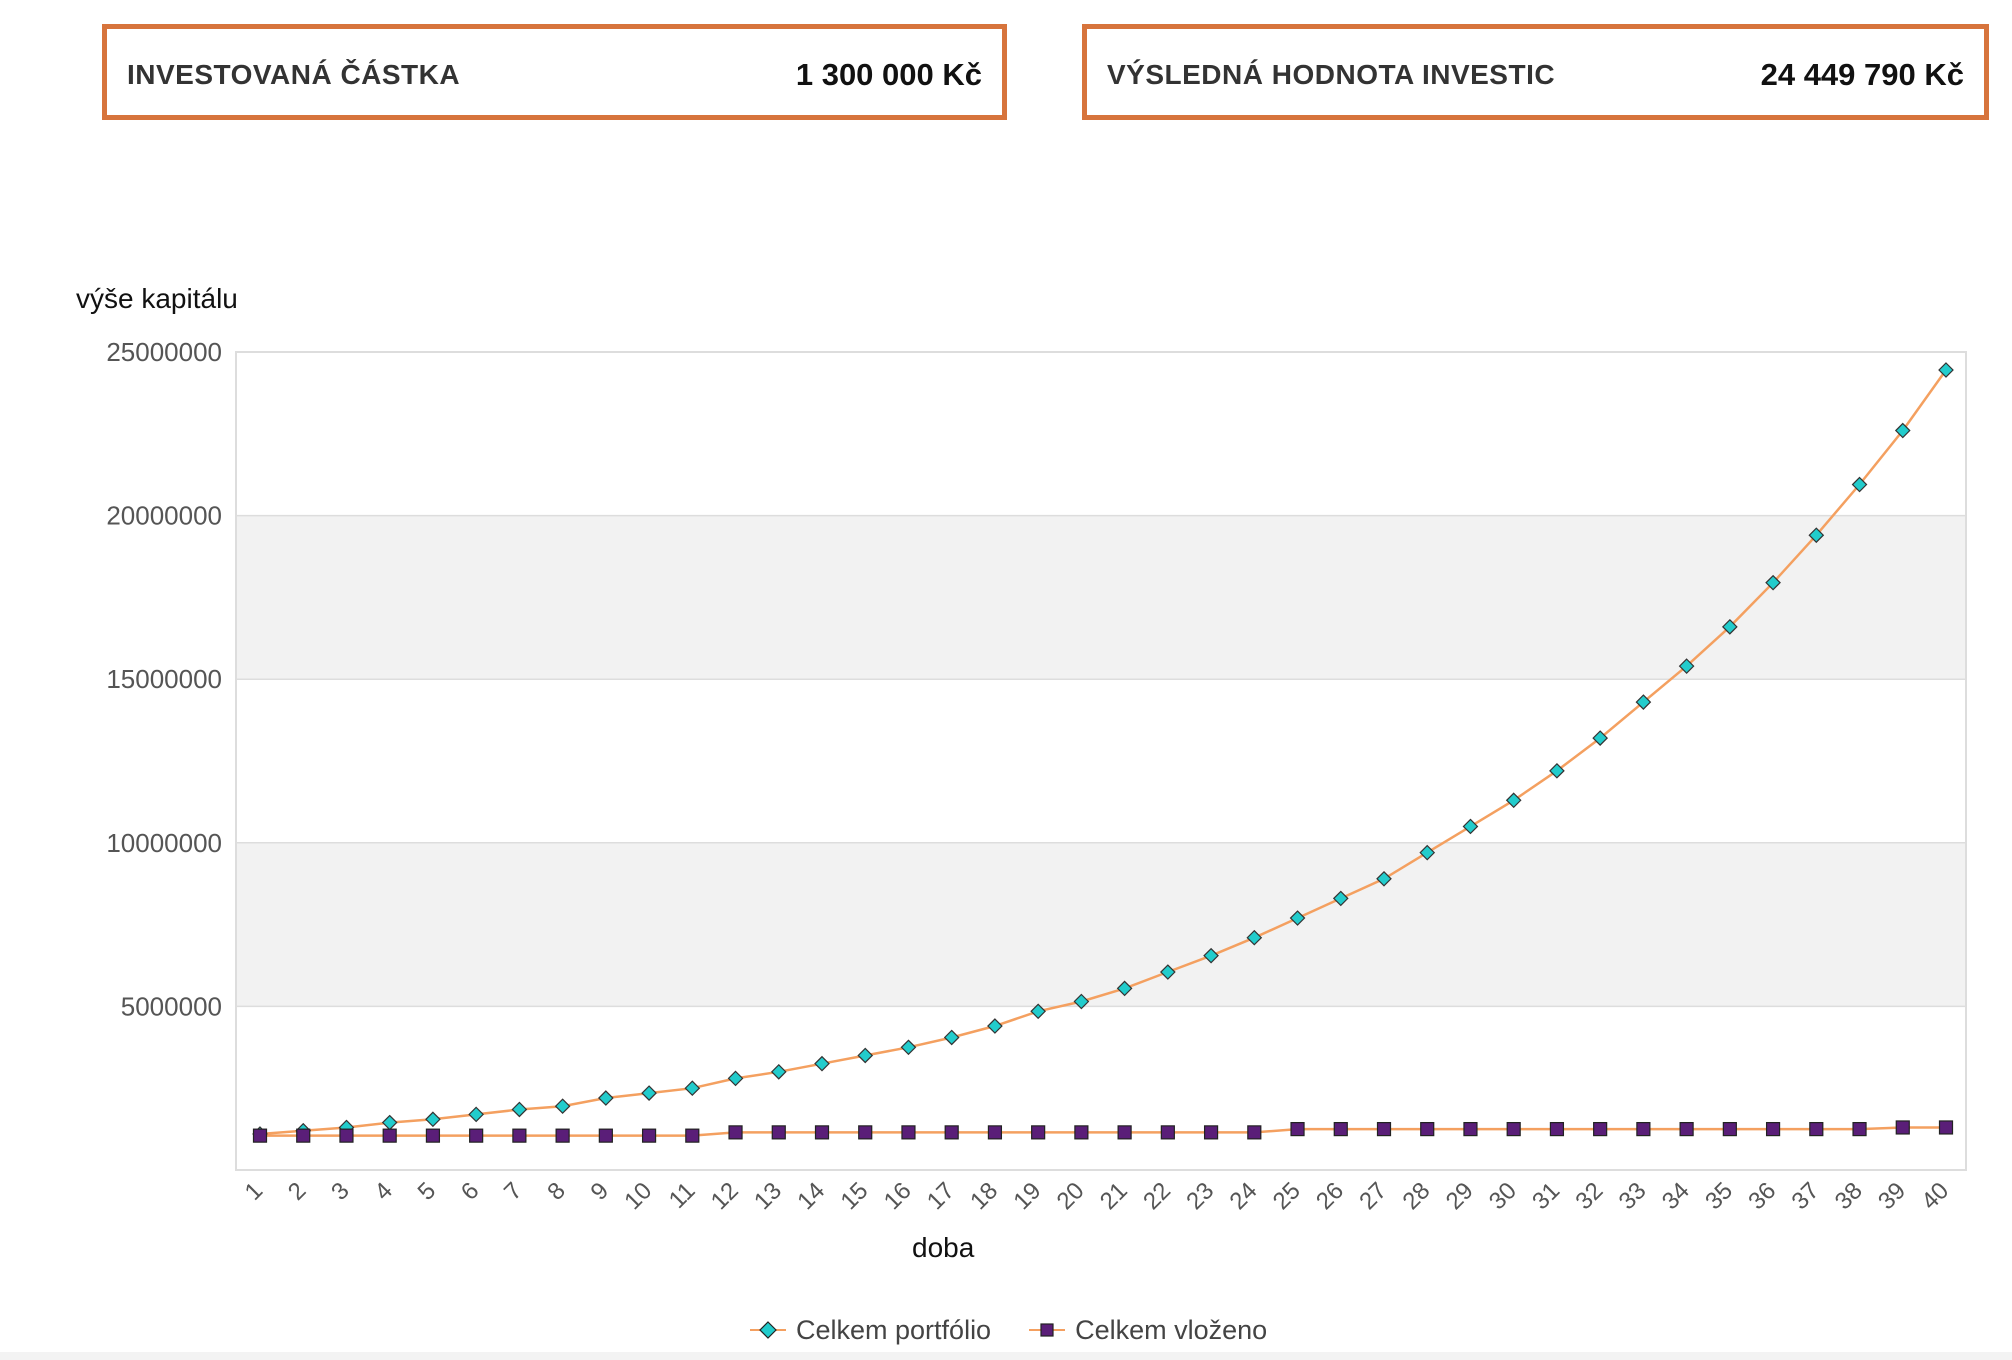  I want to click on x-tick-label: 30, so click(1503, 1196).